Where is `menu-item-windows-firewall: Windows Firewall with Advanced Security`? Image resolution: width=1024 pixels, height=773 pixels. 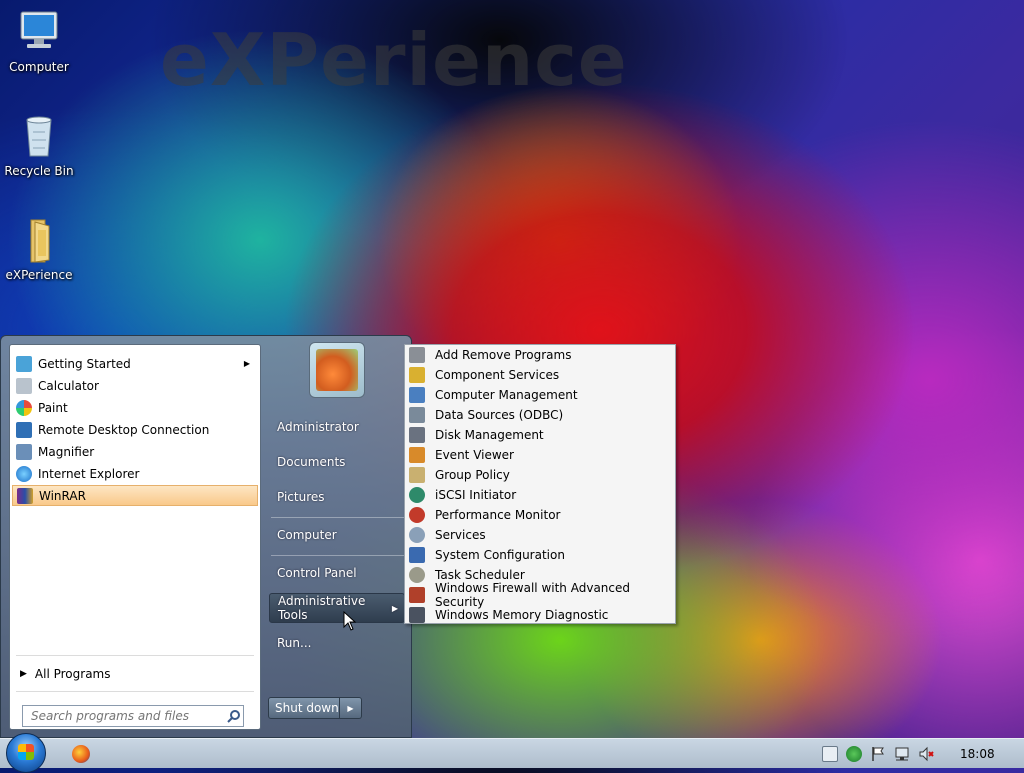 menu-item-windows-firewall: Windows Firewall with Advanced Security is located at coordinates (540, 595).